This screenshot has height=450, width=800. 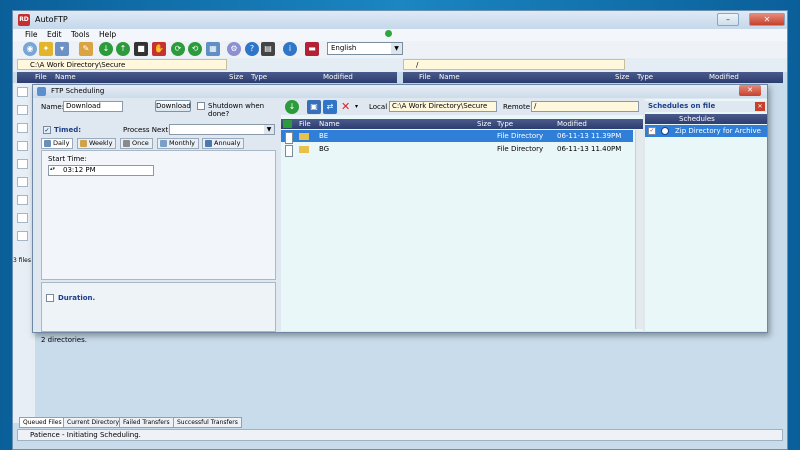 What do you see at coordinates (201, 106) in the screenshot?
I see `shutdown-checkbox` at bounding box center [201, 106].